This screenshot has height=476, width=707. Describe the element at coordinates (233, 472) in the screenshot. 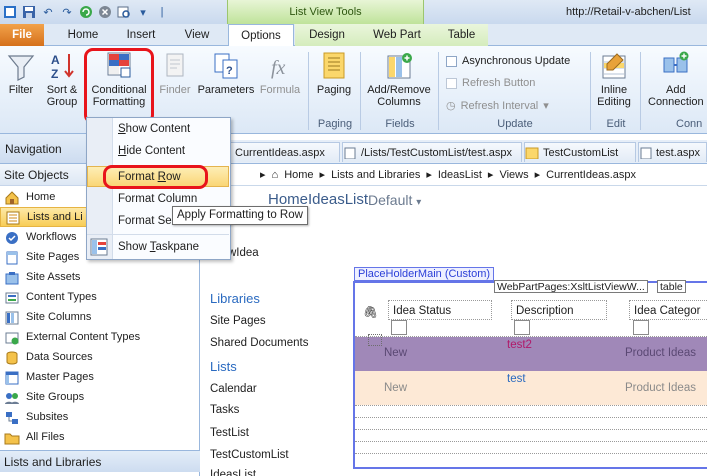

I see `quick-launch-link: IdeasList` at that location.